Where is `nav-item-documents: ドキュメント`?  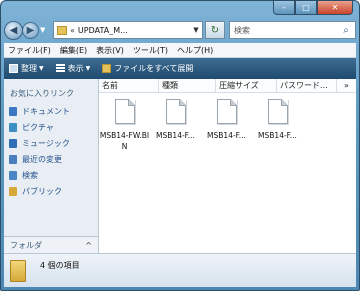
nav-item-documents: ドキュメント is located at coordinates (53, 111).